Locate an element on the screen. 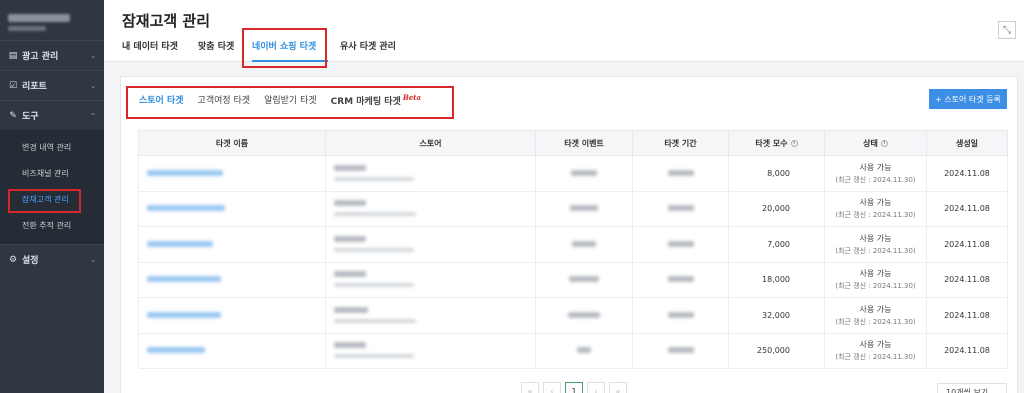 The image size is (1024, 393). sidebar-item-settings: ⚙ 설정 ⌄ is located at coordinates (52, 259).